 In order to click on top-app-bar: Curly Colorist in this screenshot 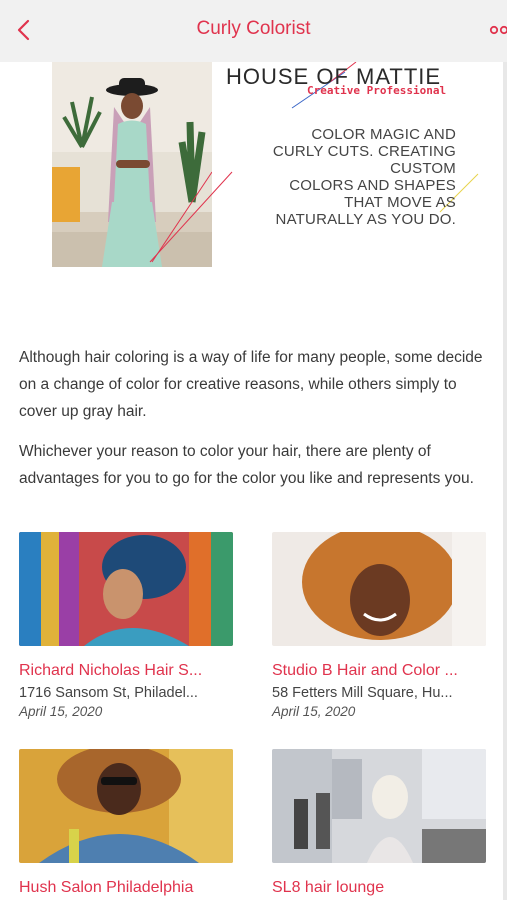, I will do `click(253, 31)`.